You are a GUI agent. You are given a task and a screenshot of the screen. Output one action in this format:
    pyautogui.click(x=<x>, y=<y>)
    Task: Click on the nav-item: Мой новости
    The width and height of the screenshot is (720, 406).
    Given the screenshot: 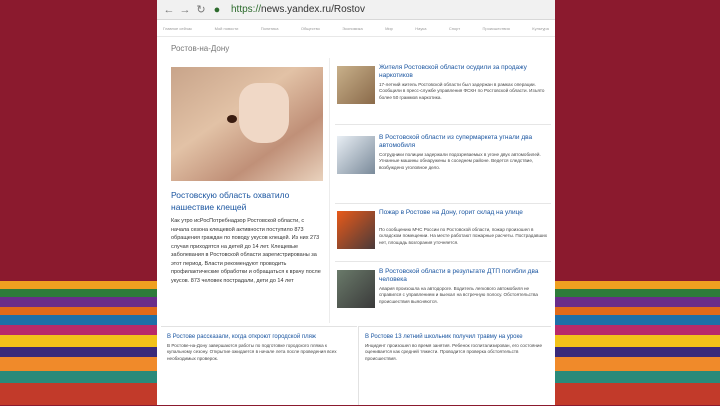 What is the action you would take?
    pyautogui.click(x=227, y=28)
    